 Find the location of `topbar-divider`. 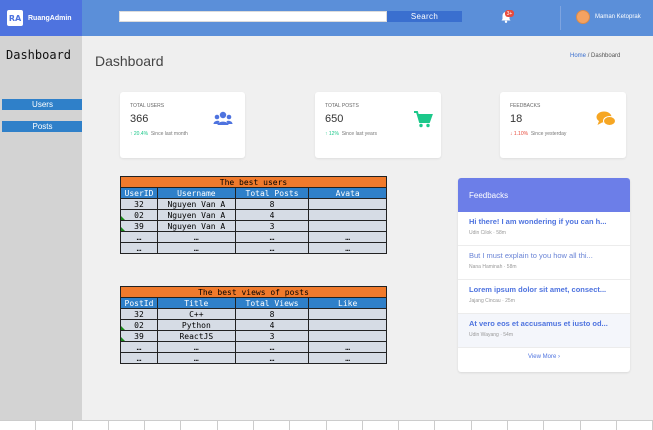

topbar-divider is located at coordinates (560, 18).